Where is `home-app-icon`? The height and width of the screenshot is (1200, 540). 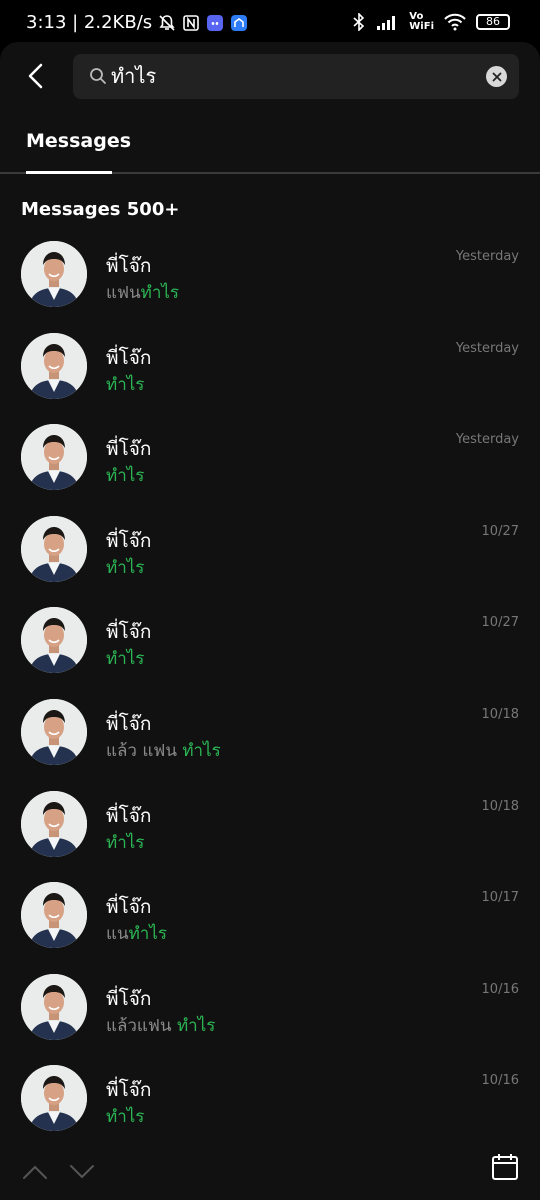
home-app-icon is located at coordinates (239, 22).